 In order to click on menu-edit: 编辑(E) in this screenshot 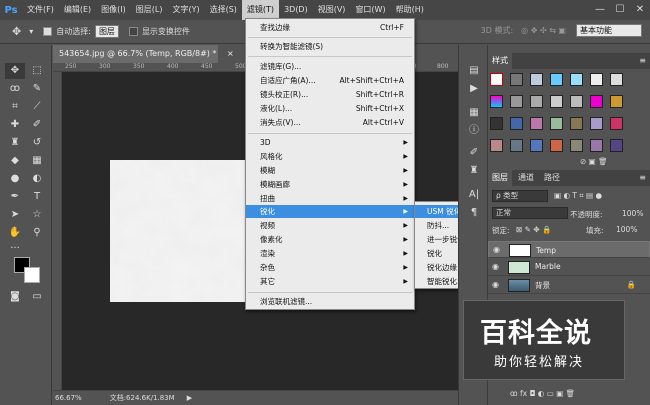, I will do `click(77, 10)`.